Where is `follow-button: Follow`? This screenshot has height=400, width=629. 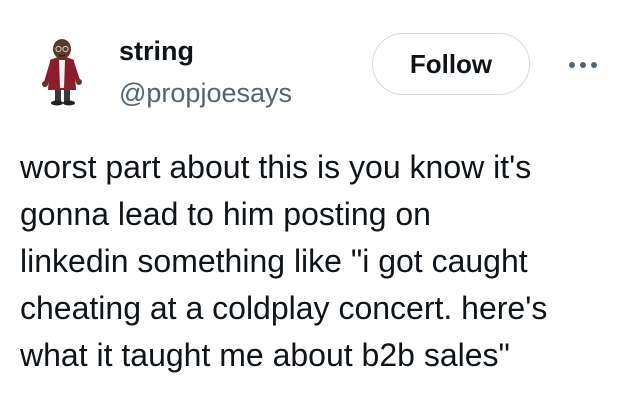
follow-button: Follow is located at coordinates (451, 64).